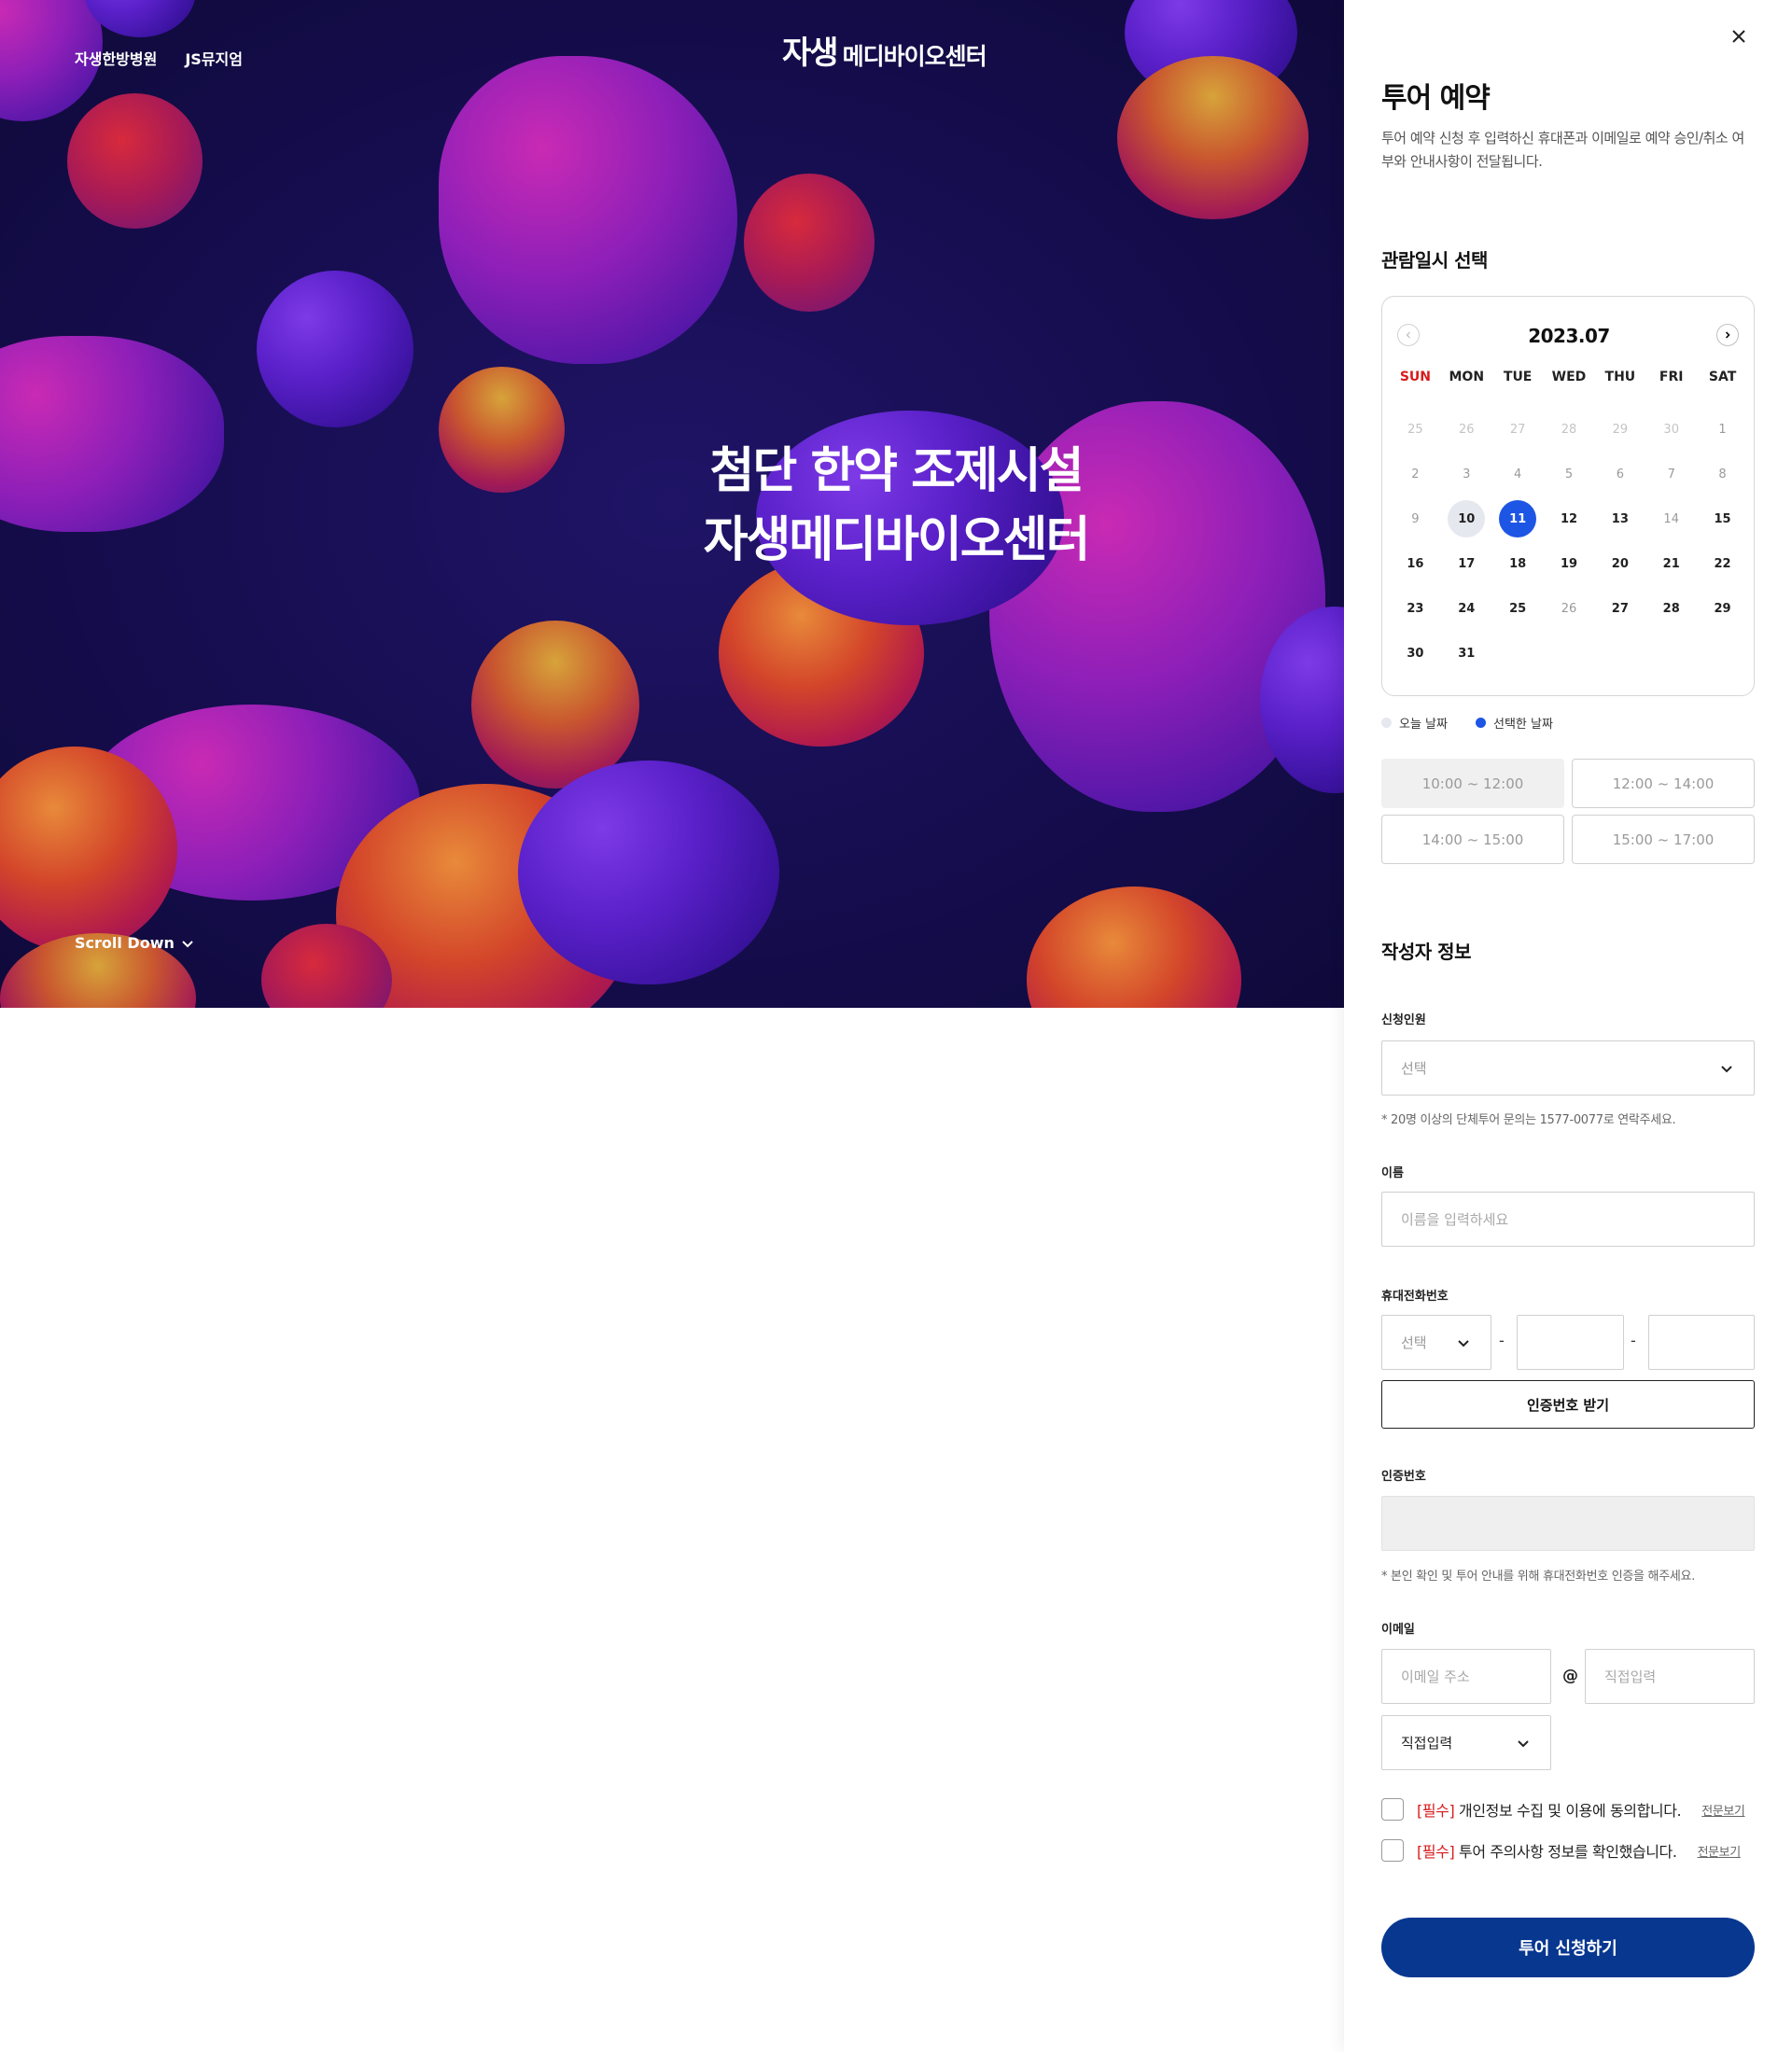  I want to click on people-label: 신청인원, so click(1403, 1020).